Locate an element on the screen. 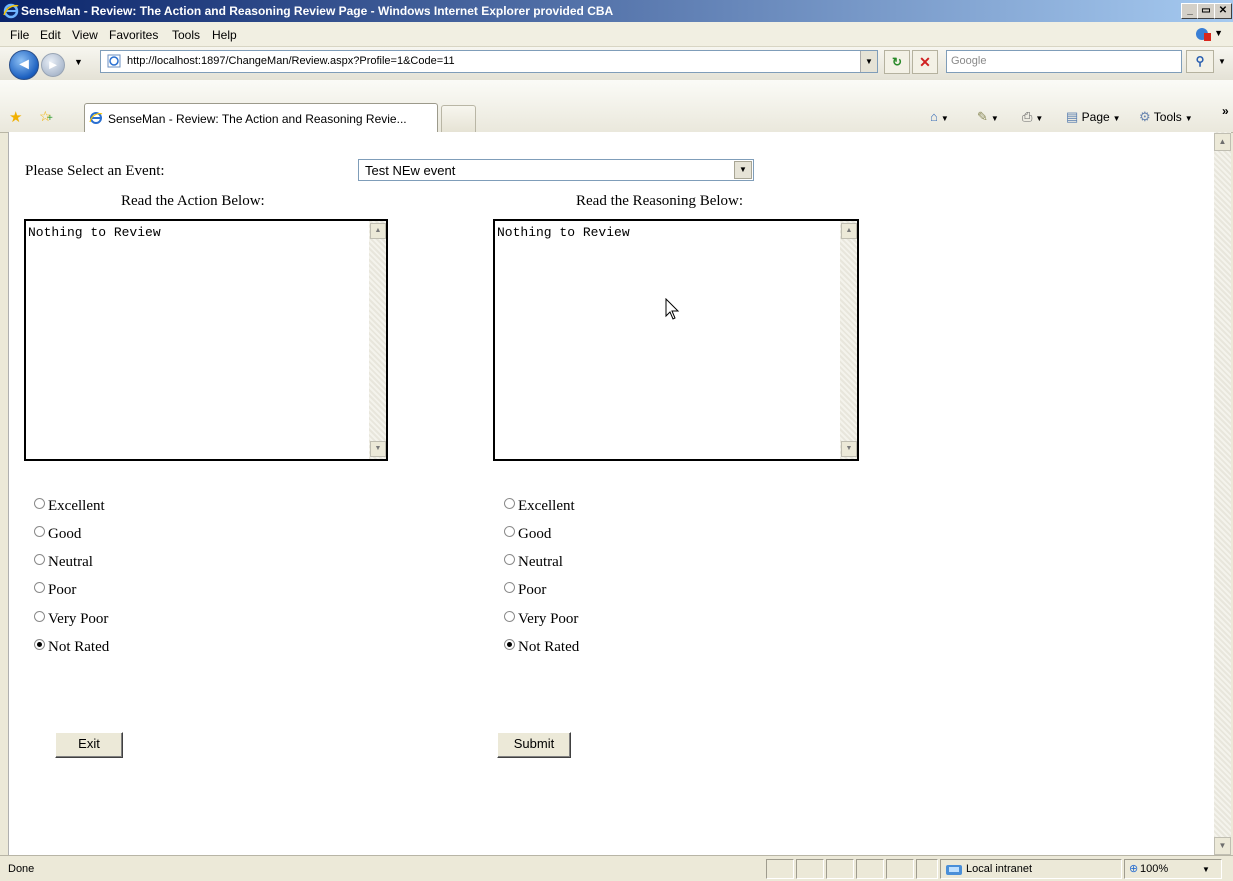 This screenshot has height=881, width=1233. print-button: ⎙ ▼ is located at coordinates (1032, 117).